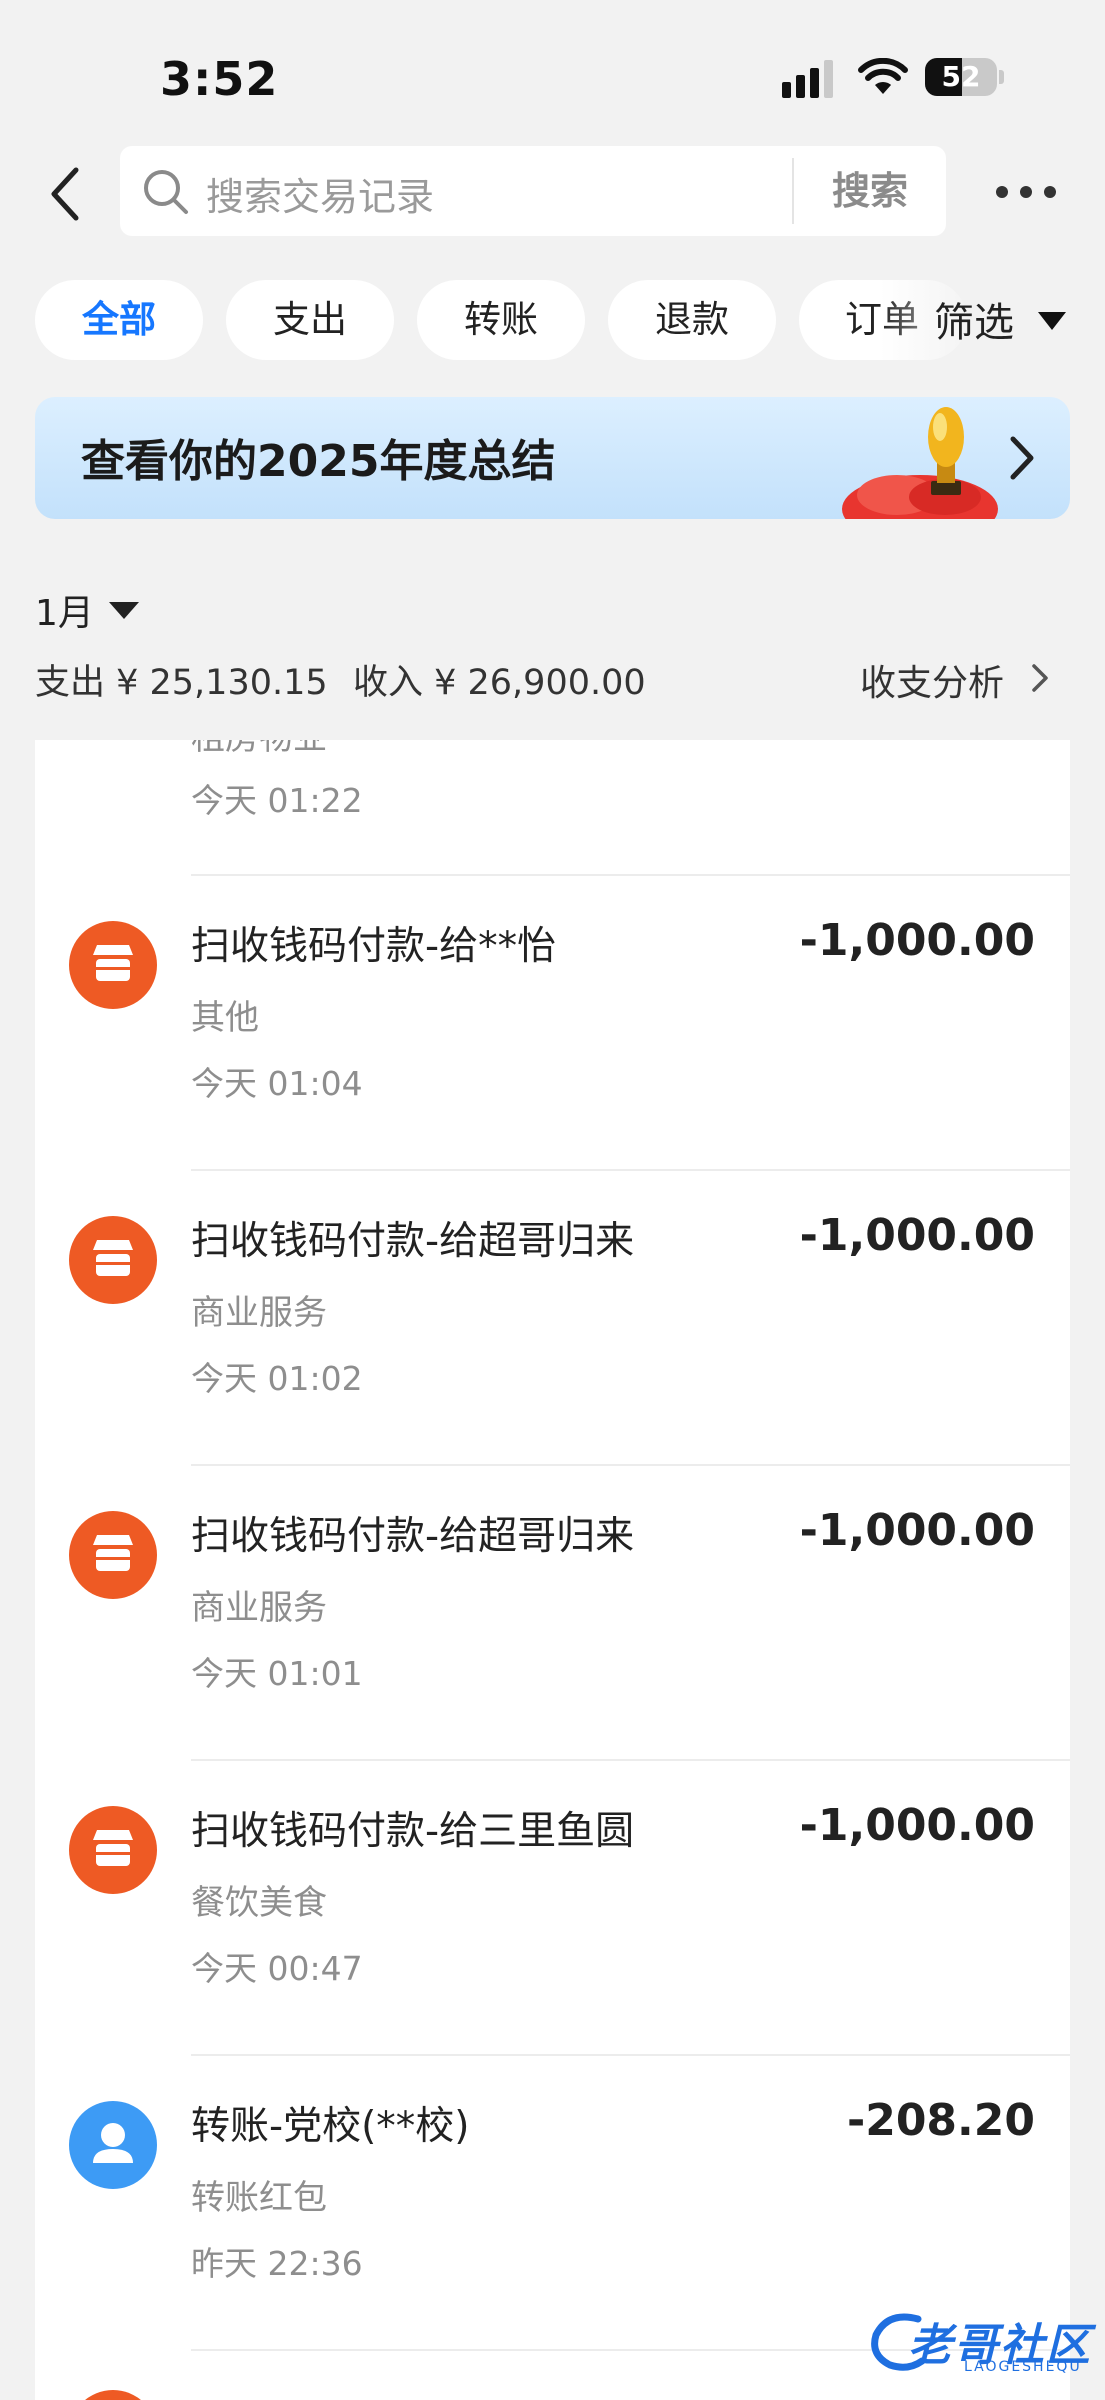 This screenshot has width=1105, height=2400. What do you see at coordinates (1023, 2367) in the screenshot?
I see `watermark-subtext: LAOGESHEQU` at bounding box center [1023, 2367].